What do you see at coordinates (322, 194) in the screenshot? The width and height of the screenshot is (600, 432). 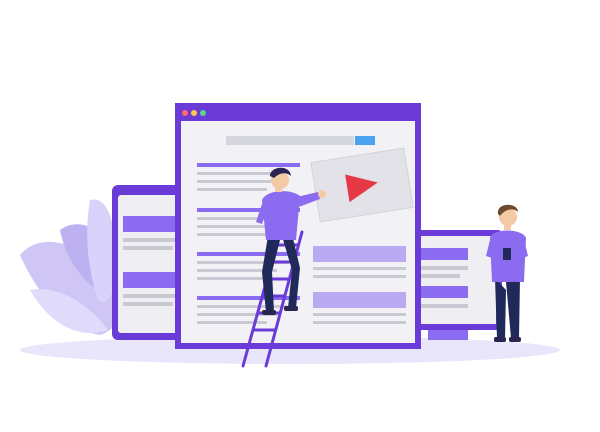 I see `person-ladder-hand` at bounding box center [322, 194].